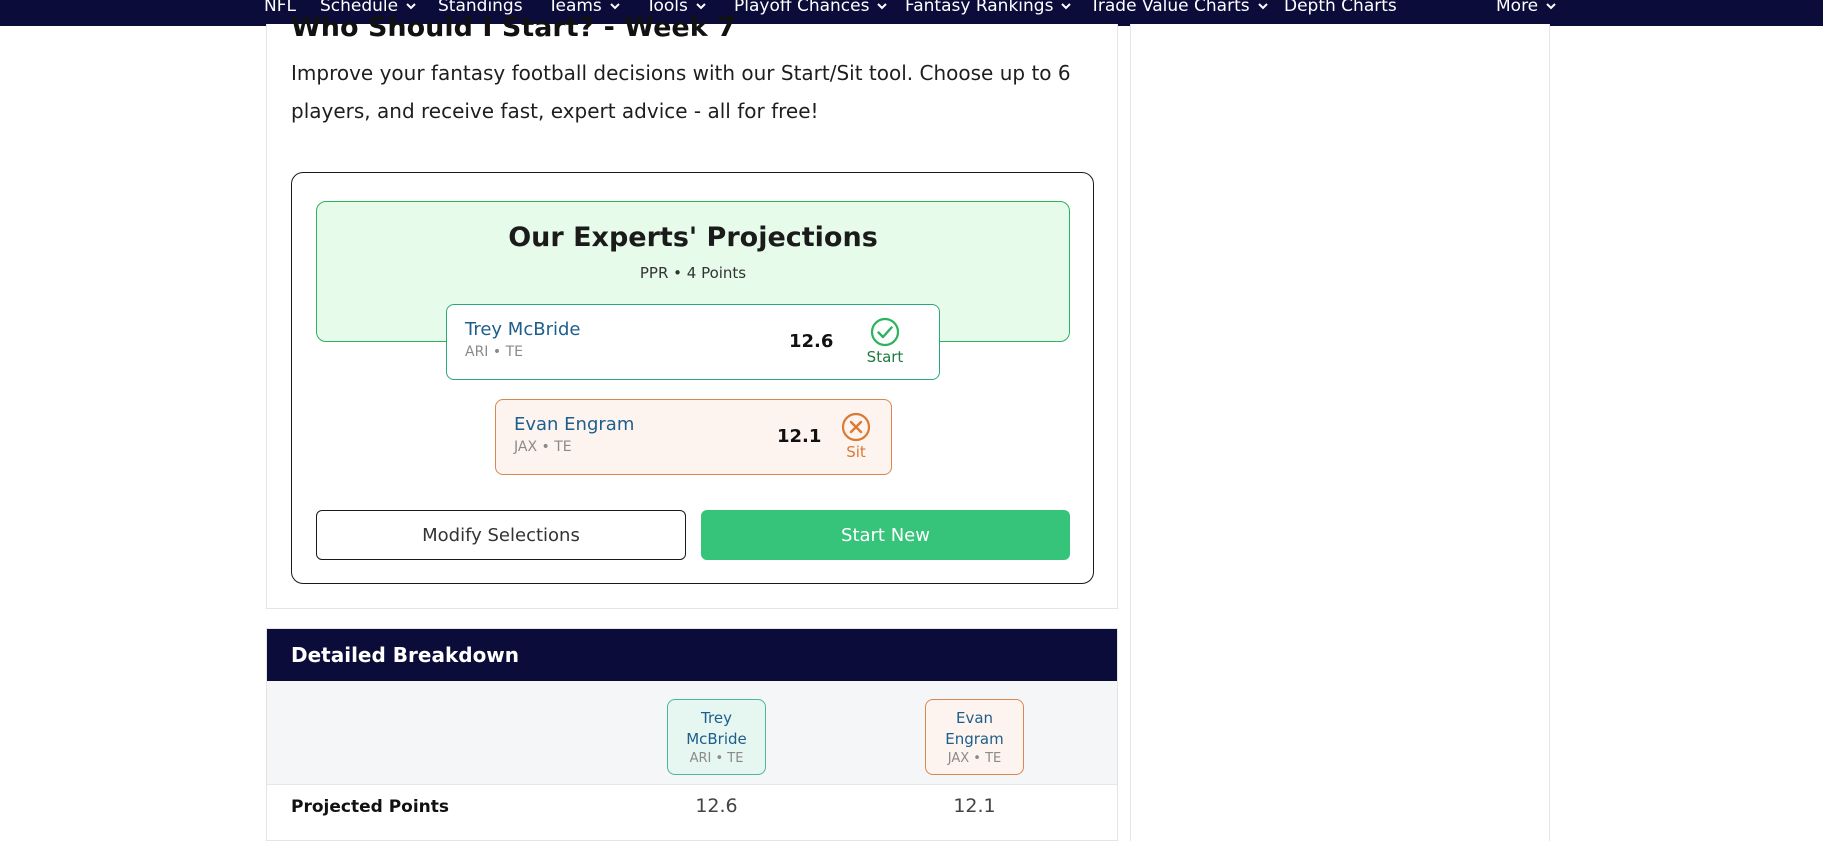  I want to click on verdict-start: Start, so click(885, 341).